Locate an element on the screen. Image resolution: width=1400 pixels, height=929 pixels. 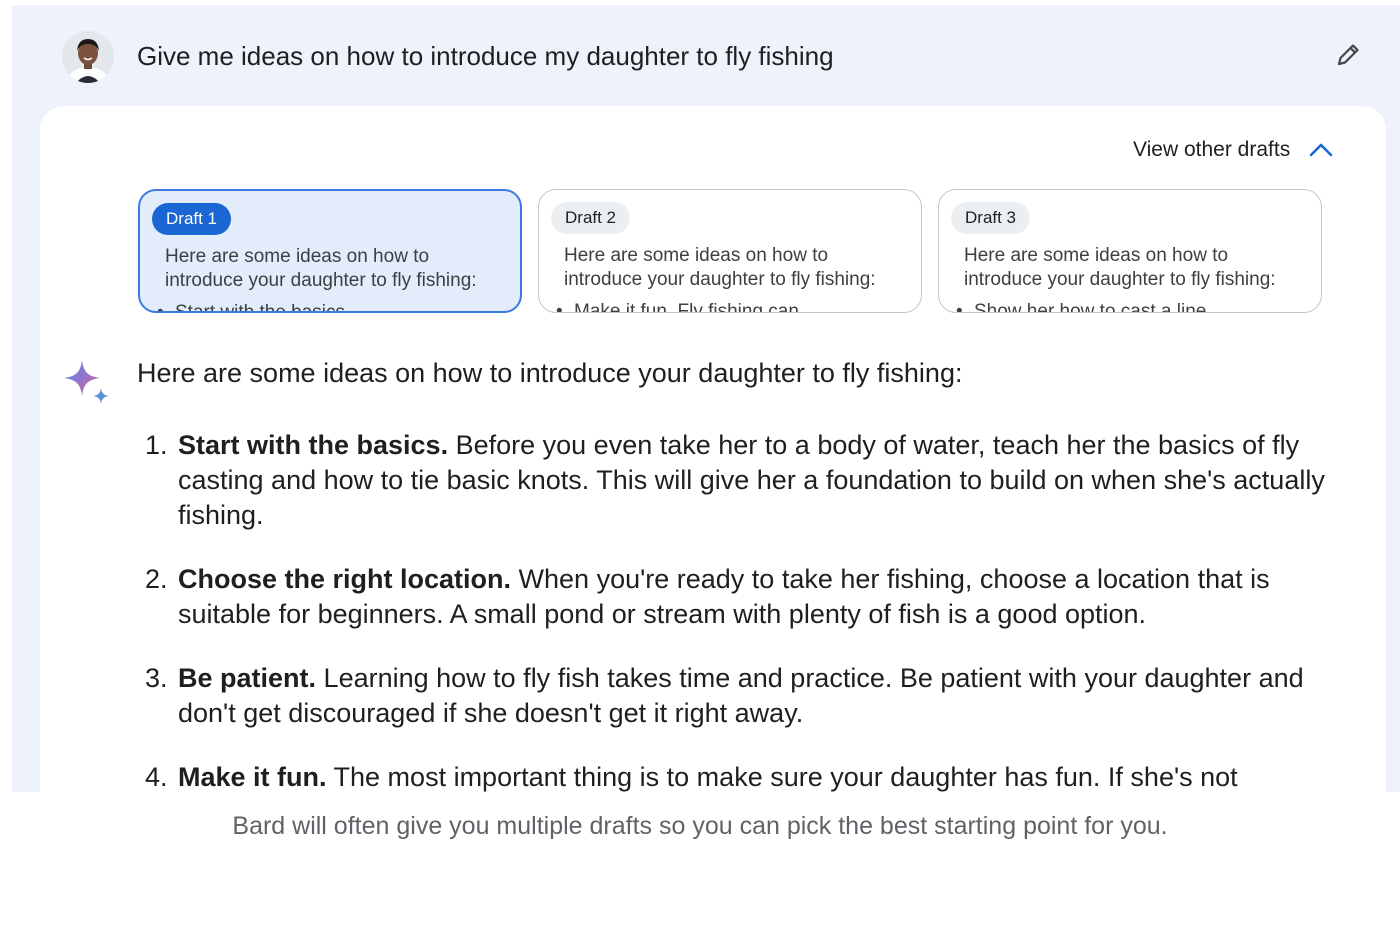
draft-label: Draft 3 is located at coordinates (991, 218).